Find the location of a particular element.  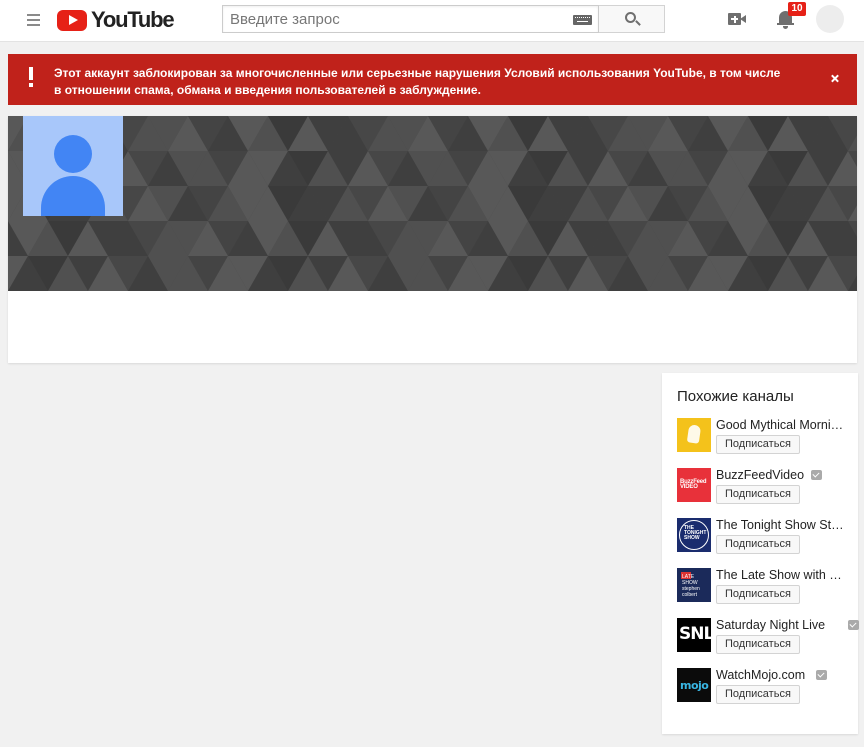

masthead: YouTube 10 is located at coordinates (432, 21).